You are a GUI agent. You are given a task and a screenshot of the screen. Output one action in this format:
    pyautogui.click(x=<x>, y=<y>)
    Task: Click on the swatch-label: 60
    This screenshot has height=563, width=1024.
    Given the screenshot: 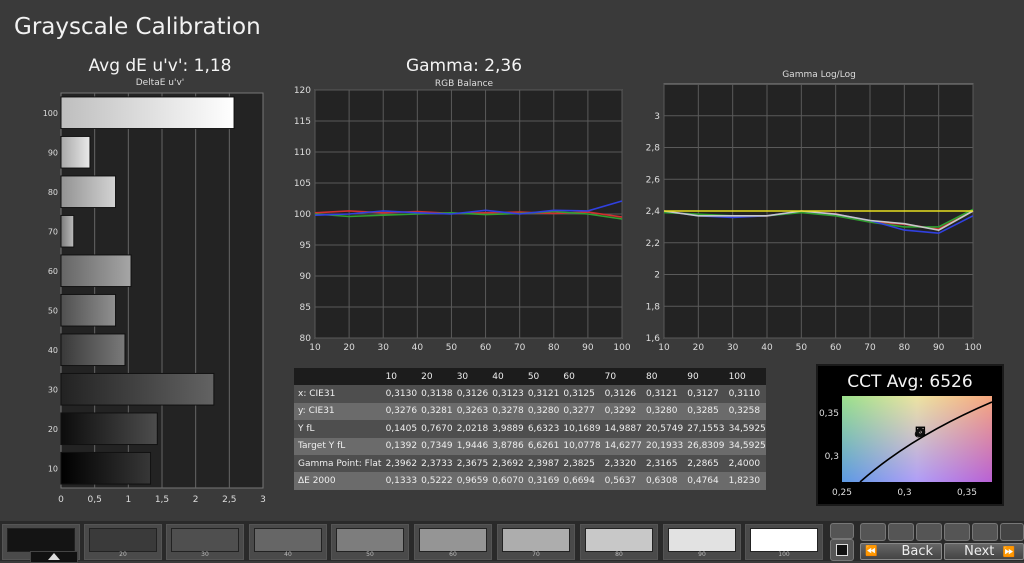 What is the action you would take?
    pyautogui.click(x=453, y=554)
    